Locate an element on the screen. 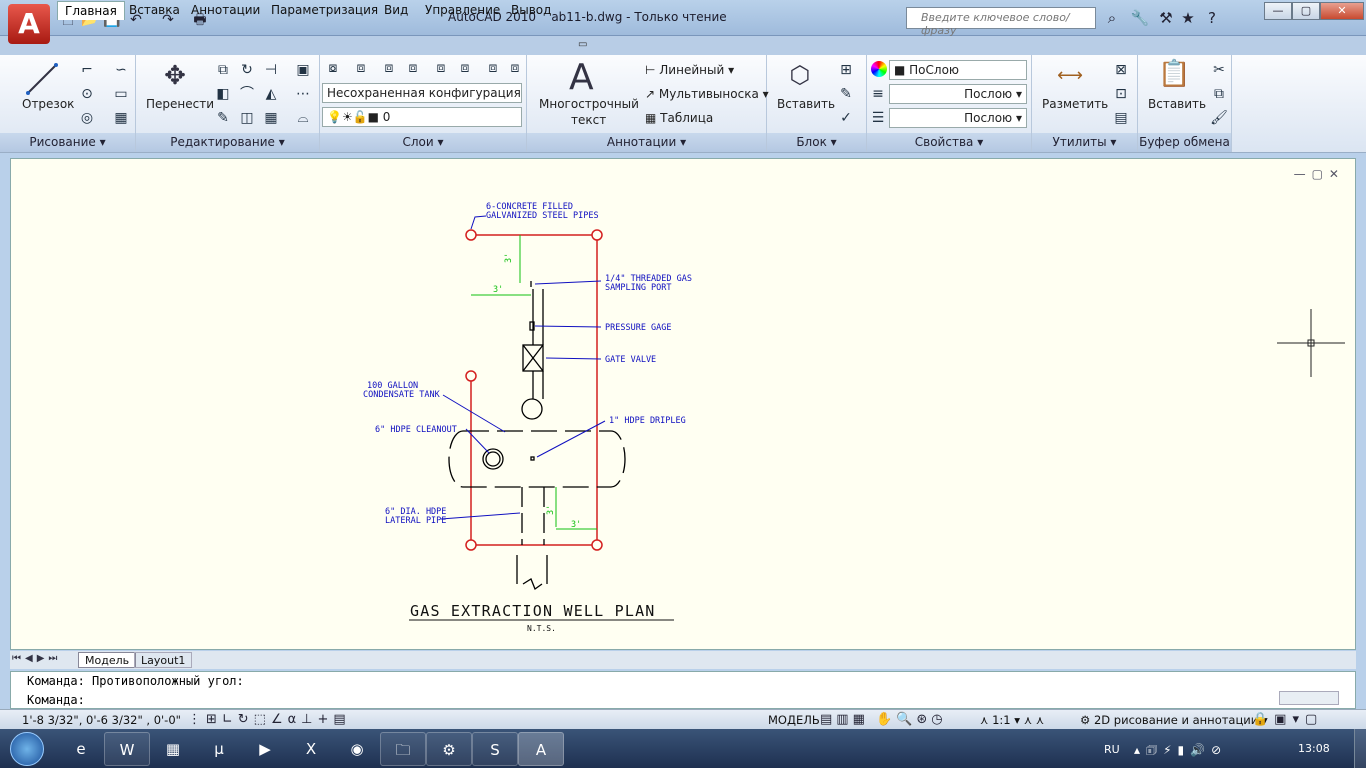 This screenshot has height=768, width=1366. ie-icon: e is located at coordinates (81, 749).